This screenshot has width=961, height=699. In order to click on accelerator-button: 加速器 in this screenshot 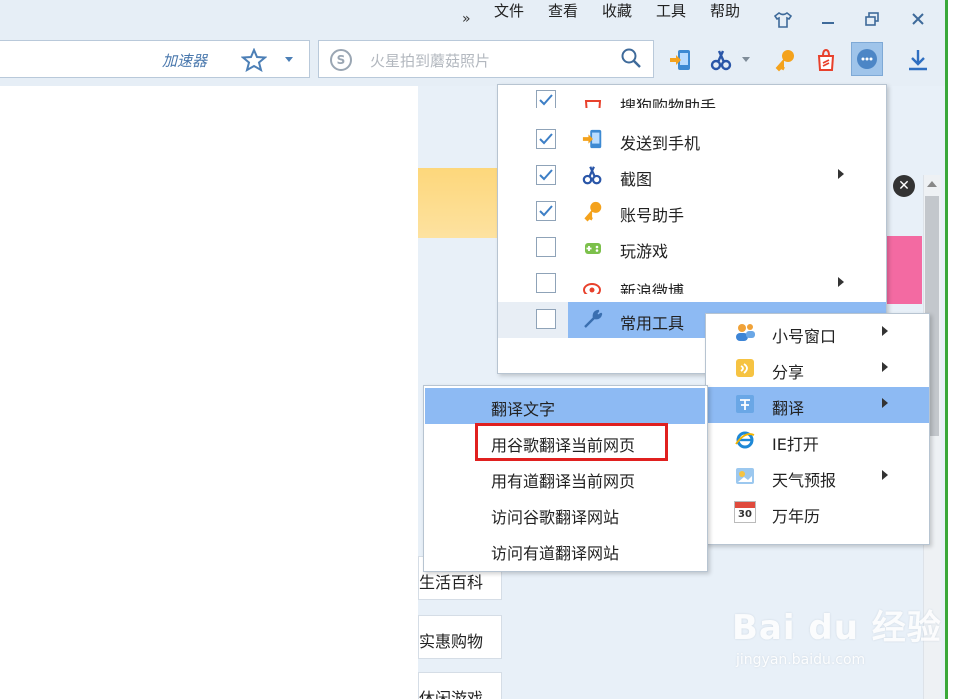, I will do `click(184, 60)`.